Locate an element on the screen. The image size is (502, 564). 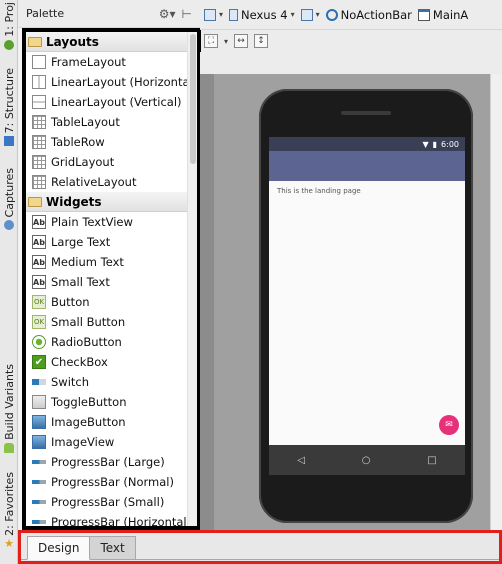
fit-height-icon: ↕ is located at coordinates (261, 41).